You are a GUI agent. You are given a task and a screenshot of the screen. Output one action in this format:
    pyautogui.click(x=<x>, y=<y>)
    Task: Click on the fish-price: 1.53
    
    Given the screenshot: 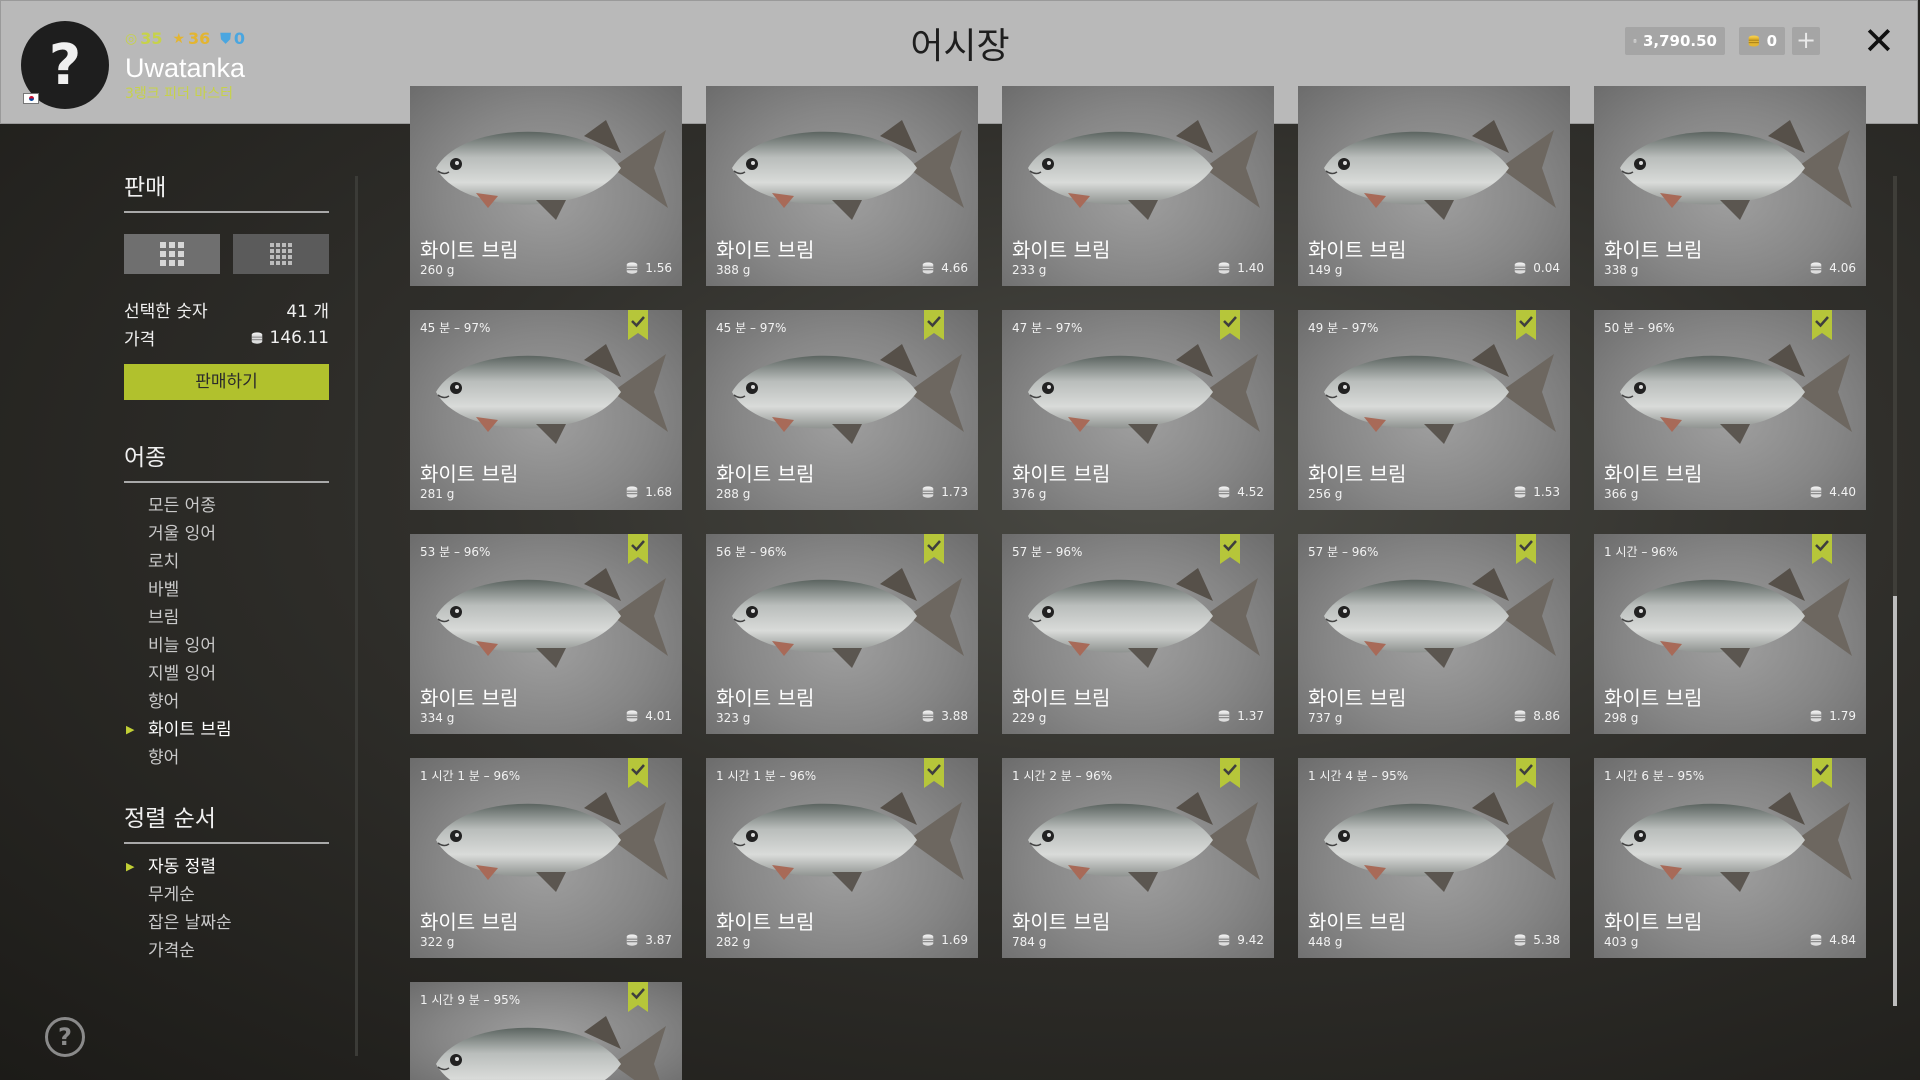 What is the action you would take?
    pyautogui.click(x=1536, y=492)
    